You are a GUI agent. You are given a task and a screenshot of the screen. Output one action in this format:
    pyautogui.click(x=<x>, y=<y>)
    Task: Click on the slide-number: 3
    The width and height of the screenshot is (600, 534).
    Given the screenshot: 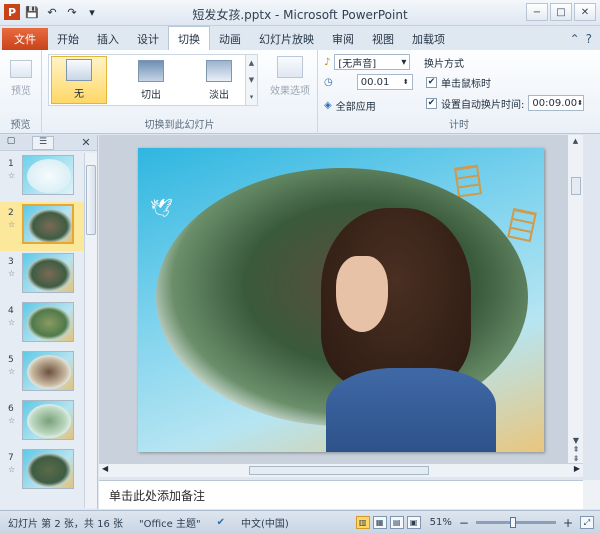 What is the action you would take?
    pyautogui.click(x=11, y=262)
    